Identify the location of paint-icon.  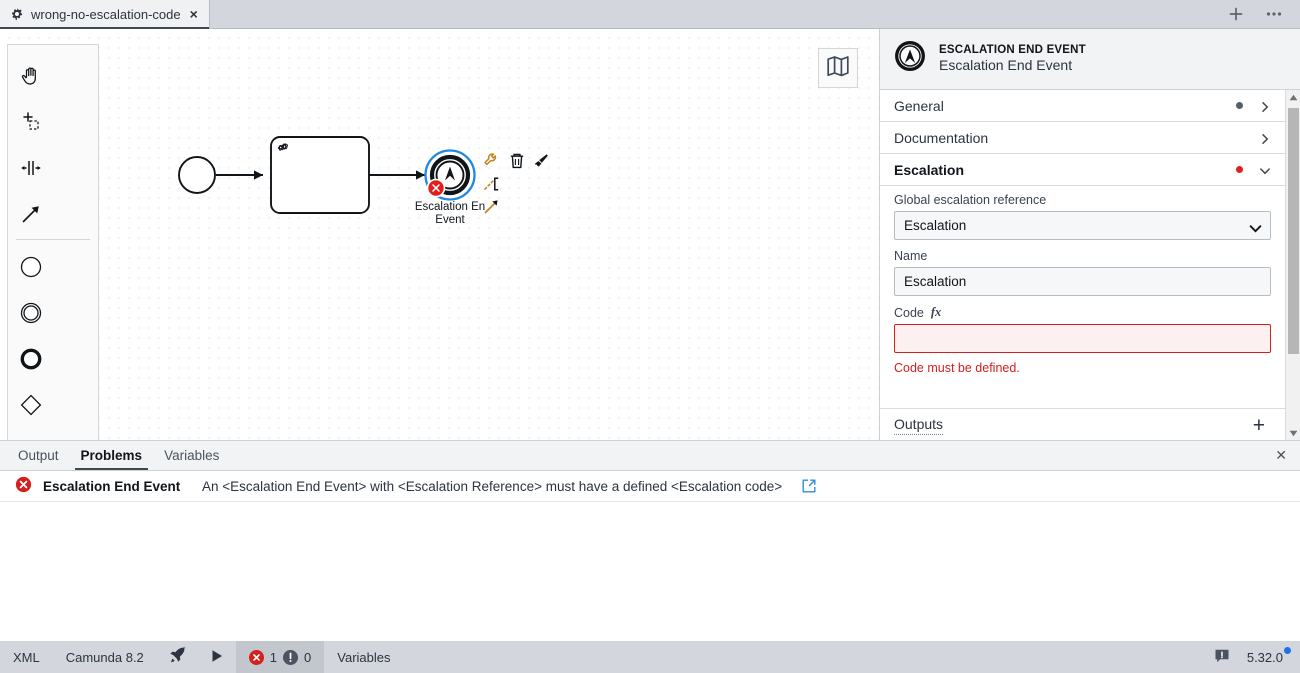
(541, 160).